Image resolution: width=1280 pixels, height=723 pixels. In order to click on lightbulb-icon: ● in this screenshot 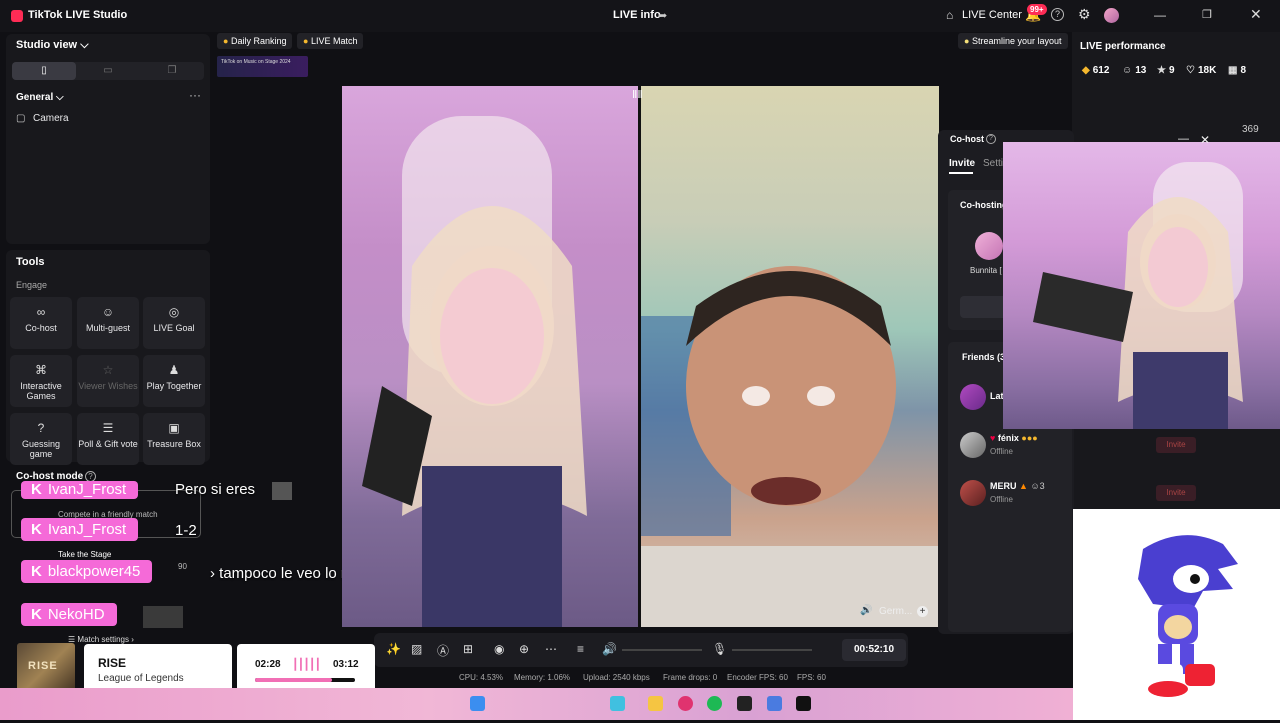, I will do `click(967, 41)`.